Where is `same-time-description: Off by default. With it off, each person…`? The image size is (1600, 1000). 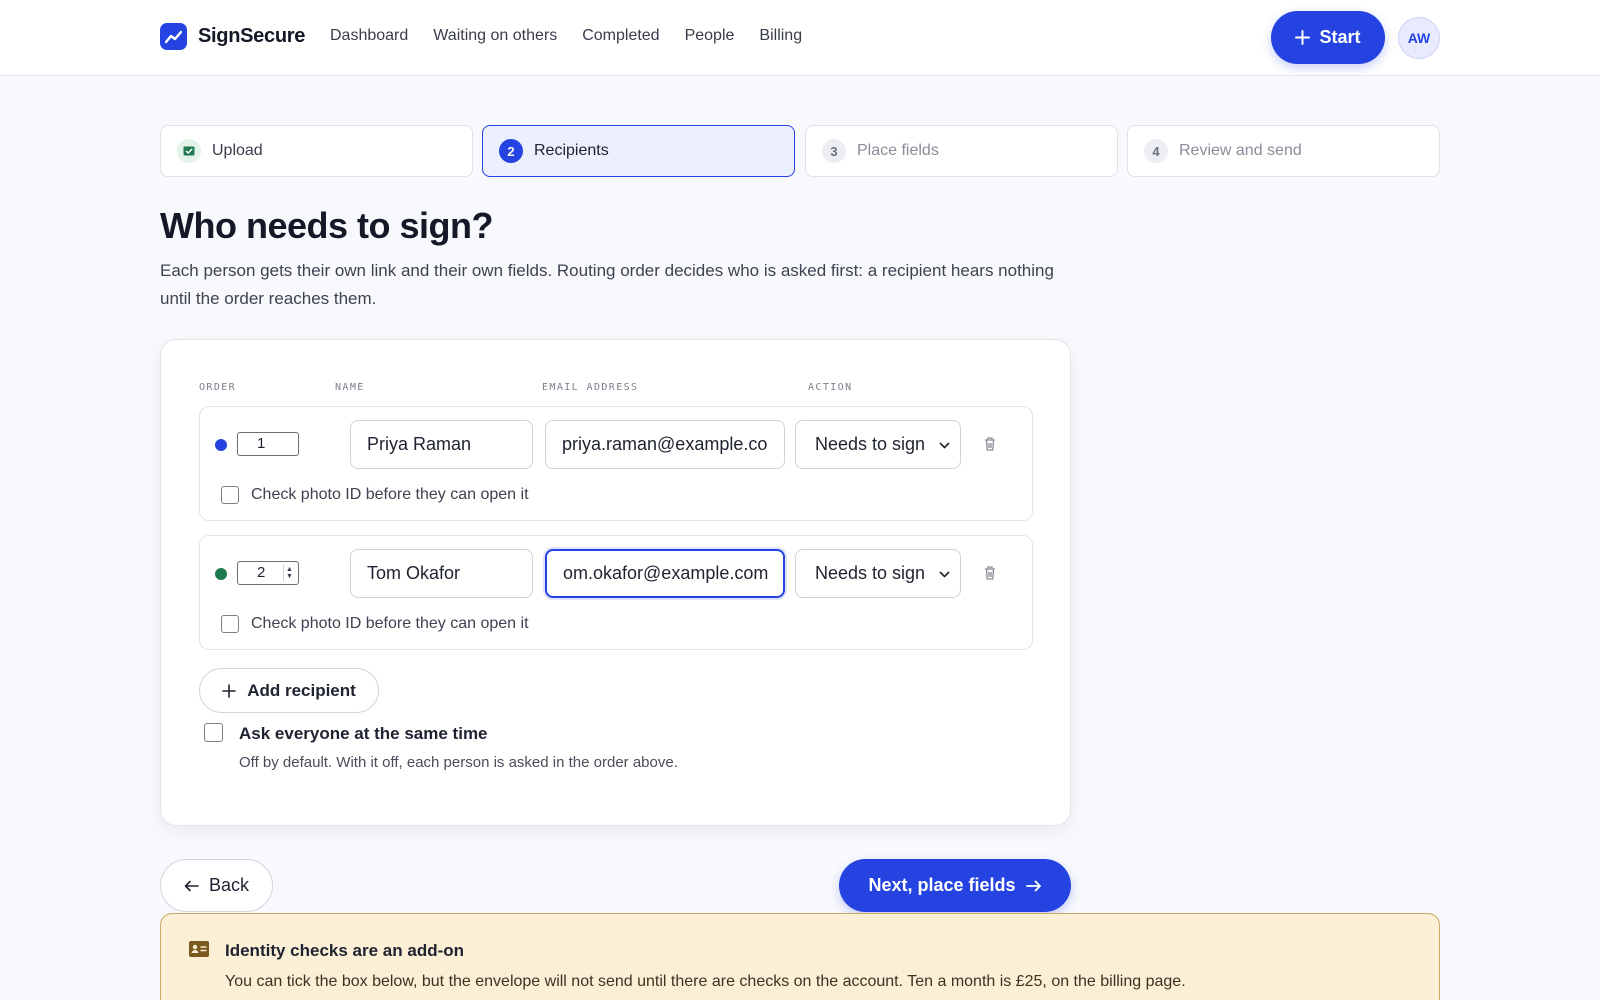
same-time-description: Off by default. With it off, each person… is located at coordinates (458, 762).